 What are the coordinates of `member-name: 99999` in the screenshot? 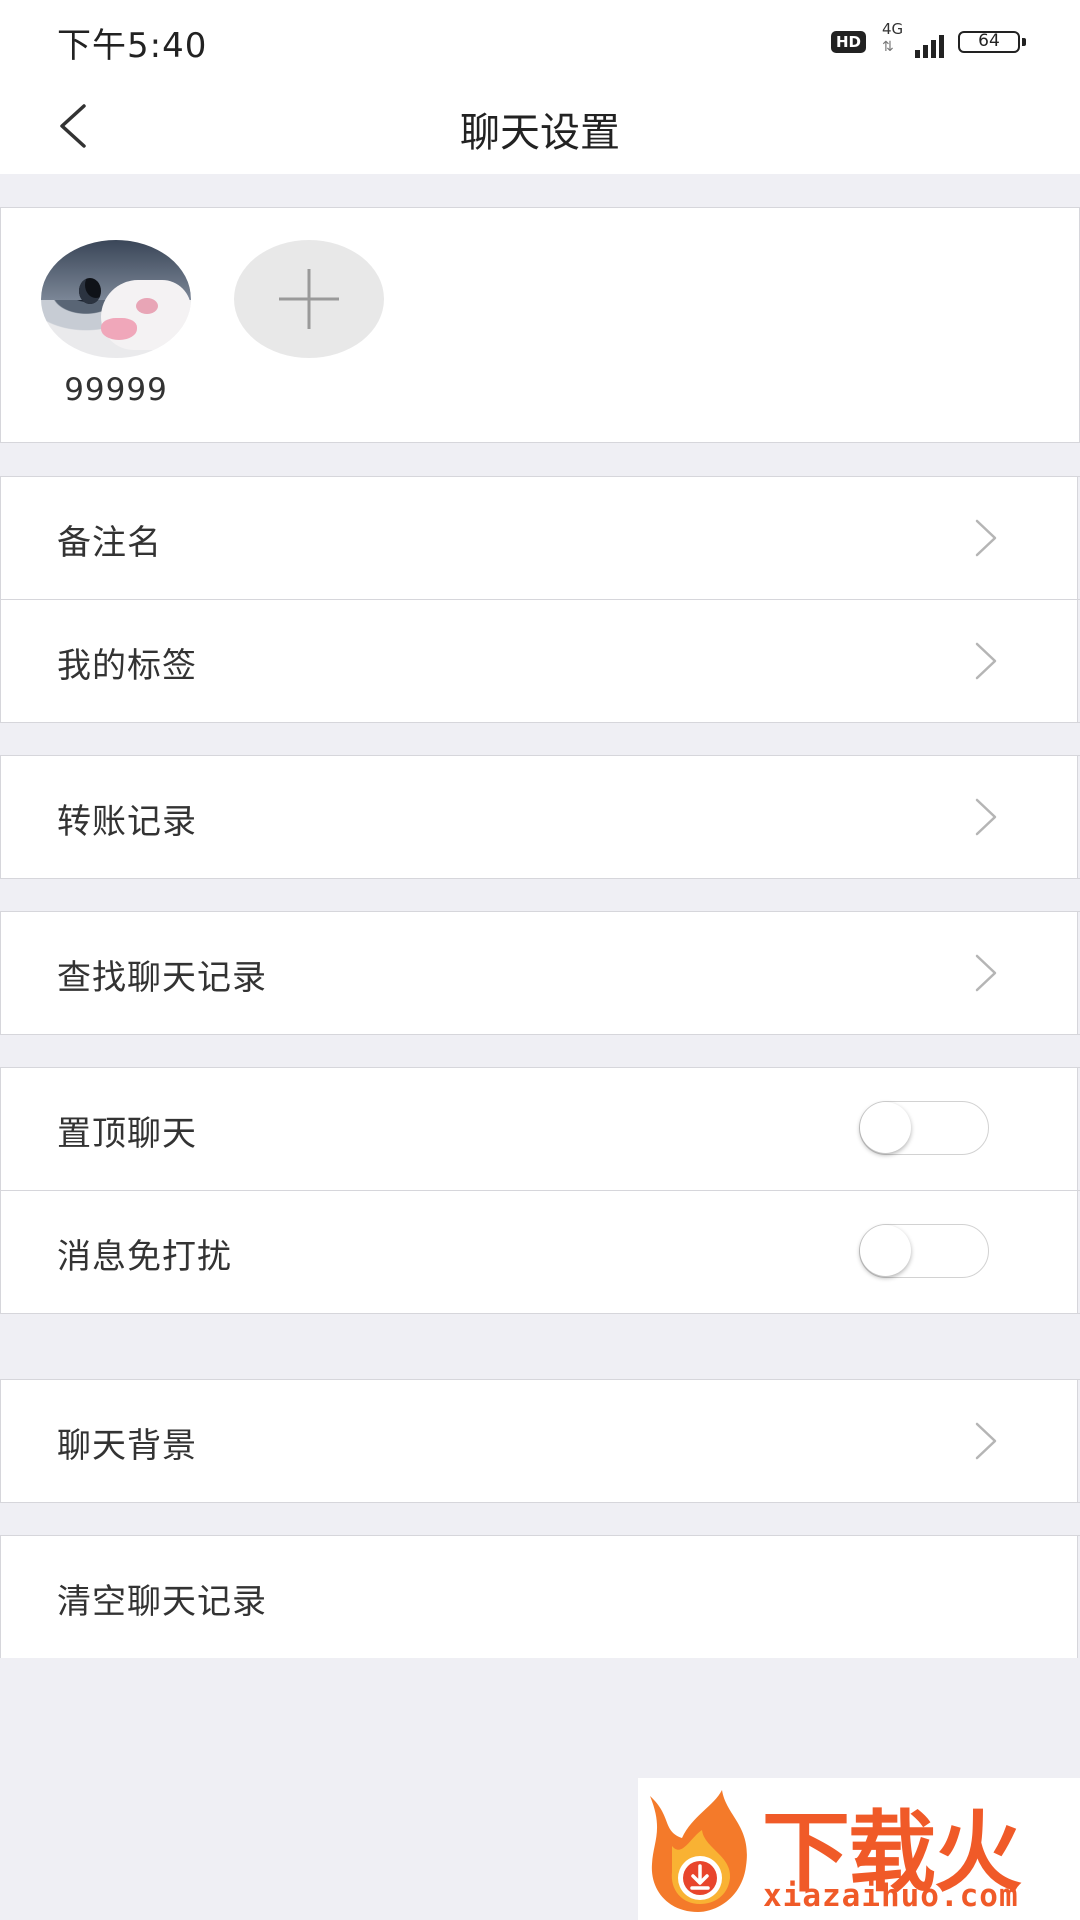 It's located at (116, 390).